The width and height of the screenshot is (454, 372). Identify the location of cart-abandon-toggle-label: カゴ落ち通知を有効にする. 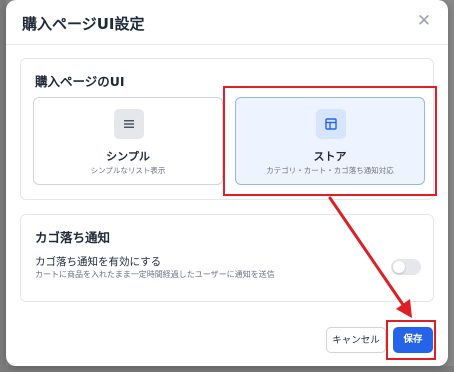
(98, 262).